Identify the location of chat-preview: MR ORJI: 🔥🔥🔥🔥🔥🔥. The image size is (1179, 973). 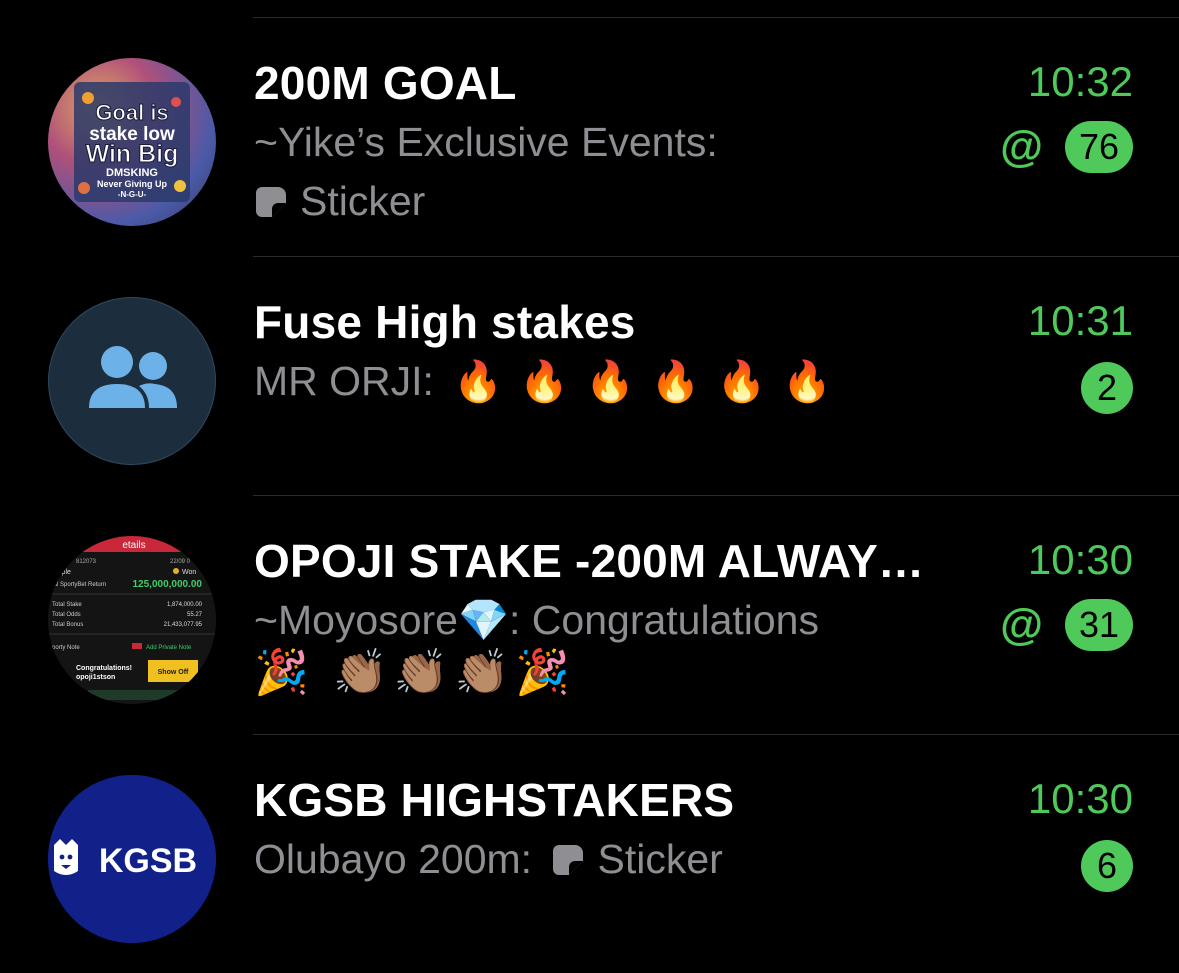
(551, 381).